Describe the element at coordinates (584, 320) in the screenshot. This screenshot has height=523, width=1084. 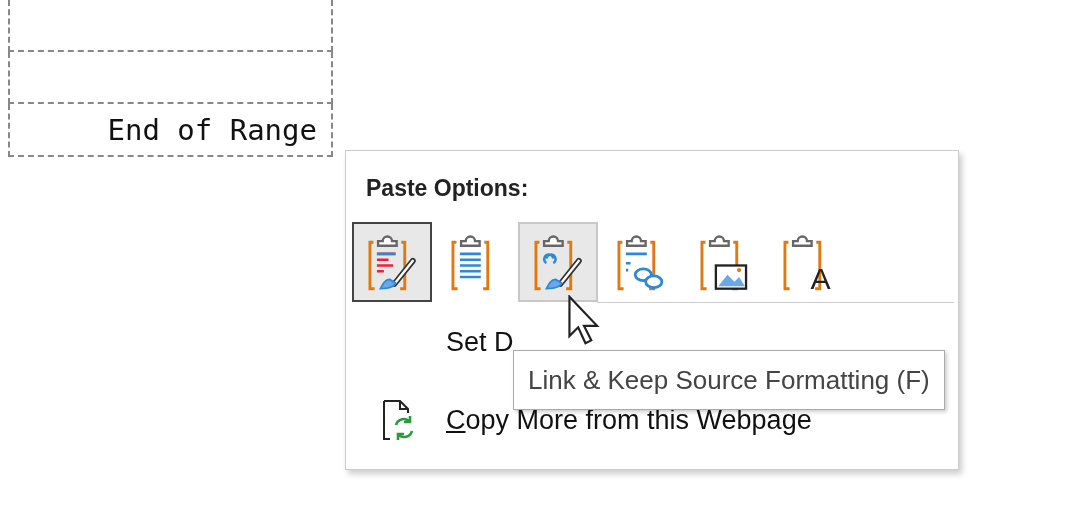
I see `mouse-pointer-icon` at that location.